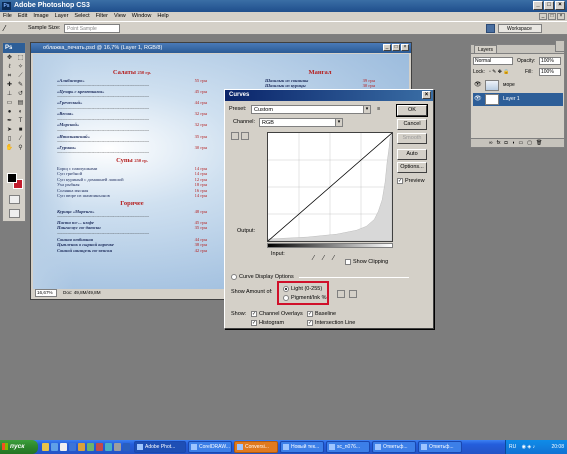 This screenshot has height=454, width=567. I want to click on pen-icon: ✒, so click(9, 121).